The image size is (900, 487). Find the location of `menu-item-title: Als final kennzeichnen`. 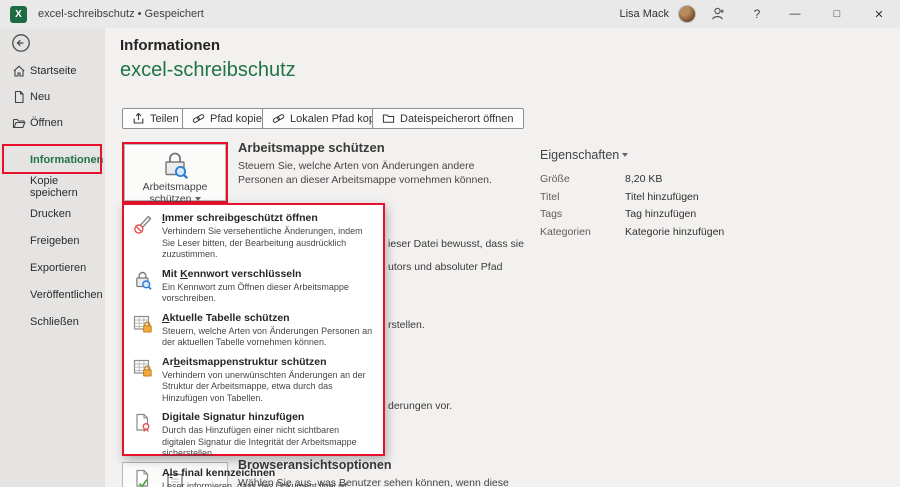

menu-item-title: Als final kennzeichnen is located at coordinates (219, 472).